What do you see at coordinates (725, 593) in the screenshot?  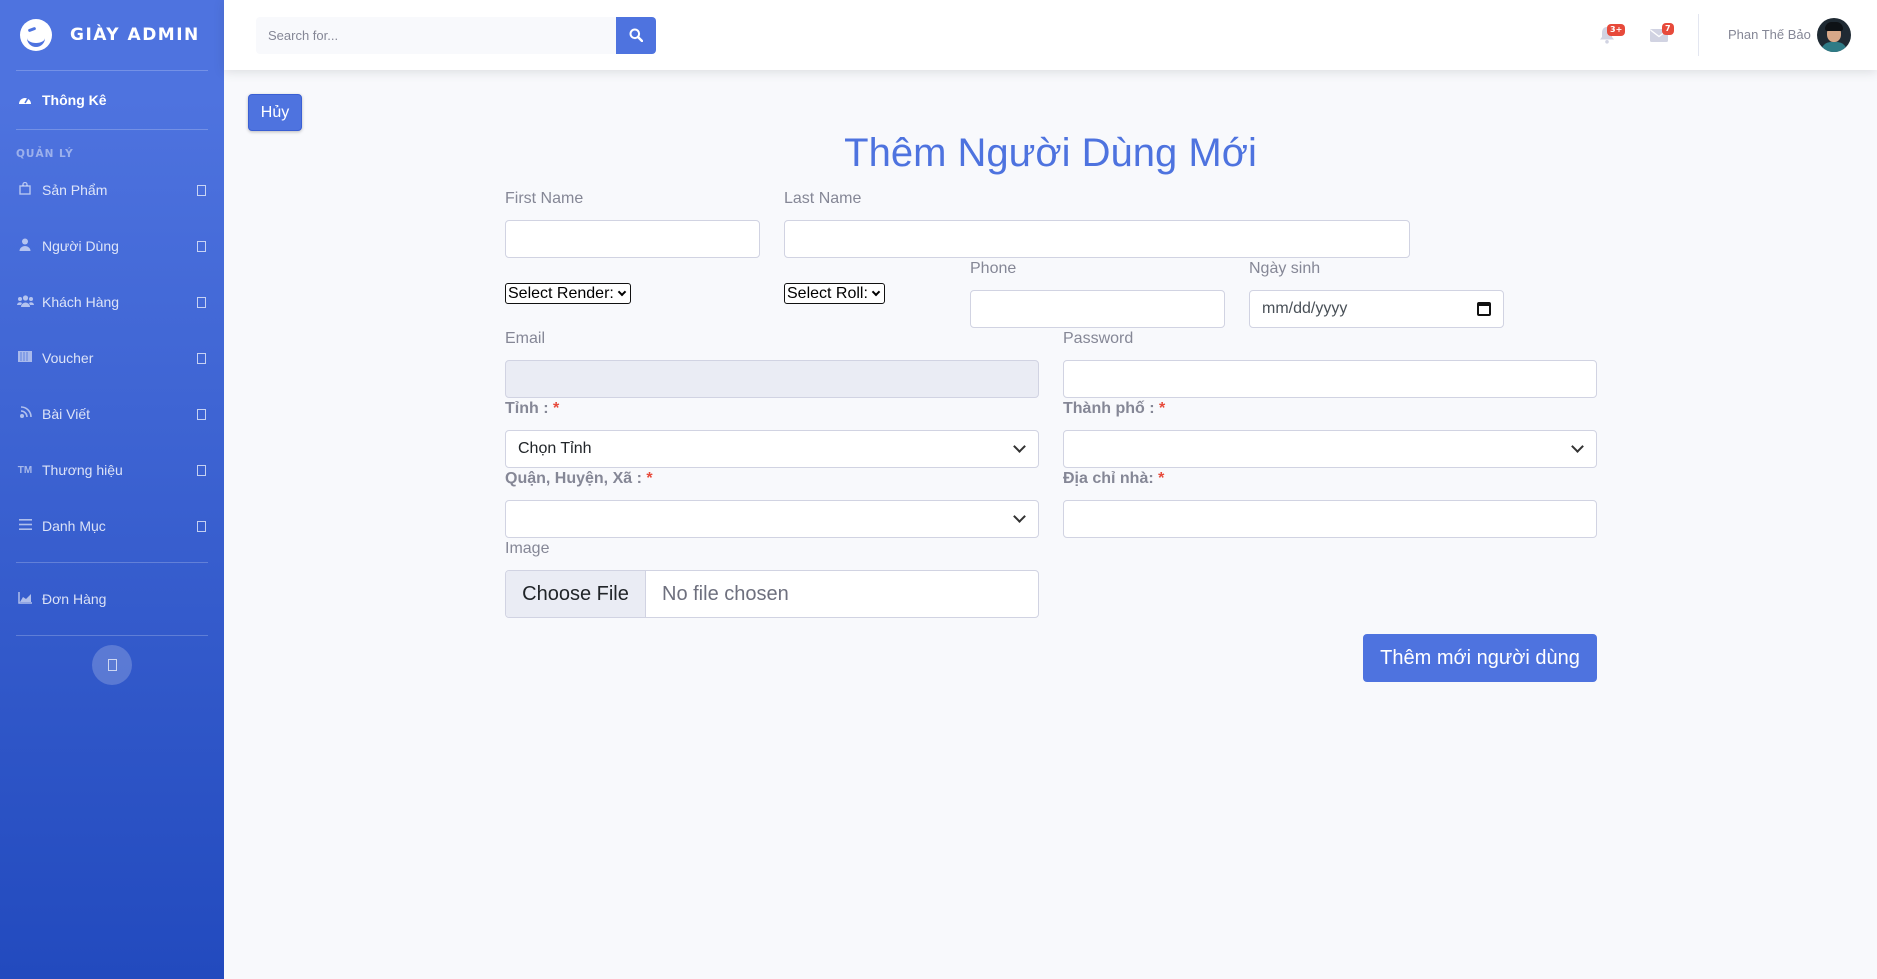 I see `file-status: No file chosen` at bounding box center [725, 593].